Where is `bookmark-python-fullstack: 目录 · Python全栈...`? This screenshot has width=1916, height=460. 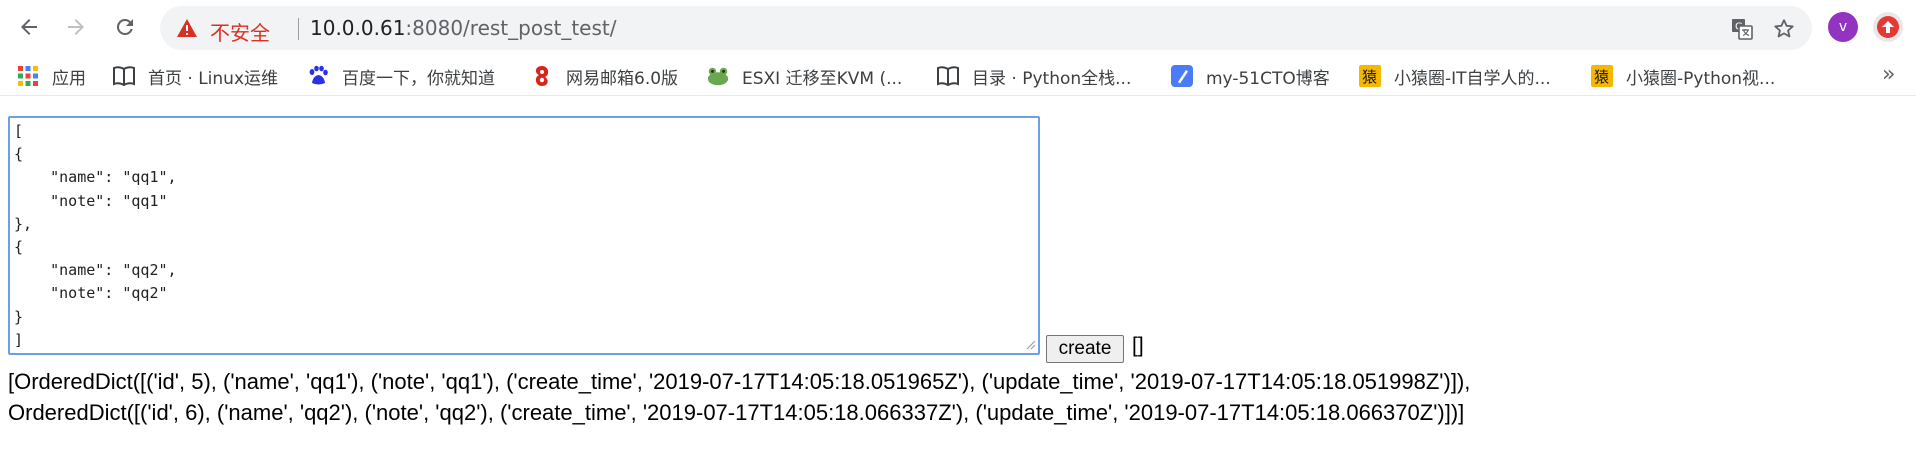 bookmark-python-fullstack: 目录 · Python全栈... is located at coordinates (1033, 76).